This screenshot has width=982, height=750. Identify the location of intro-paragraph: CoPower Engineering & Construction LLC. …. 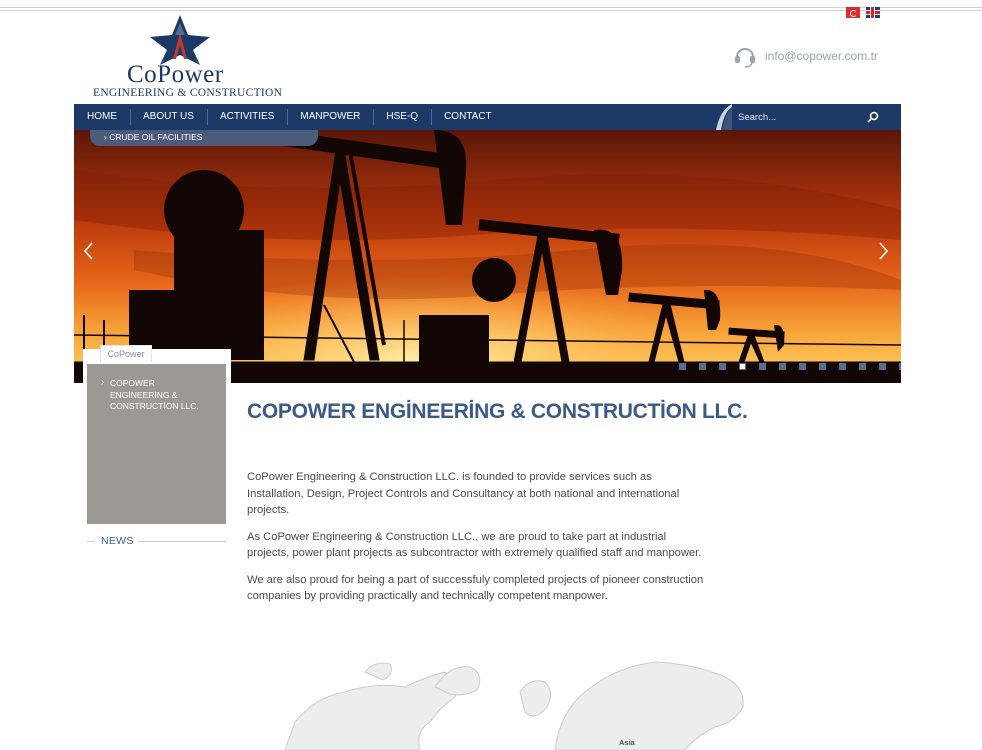
(463, 493).